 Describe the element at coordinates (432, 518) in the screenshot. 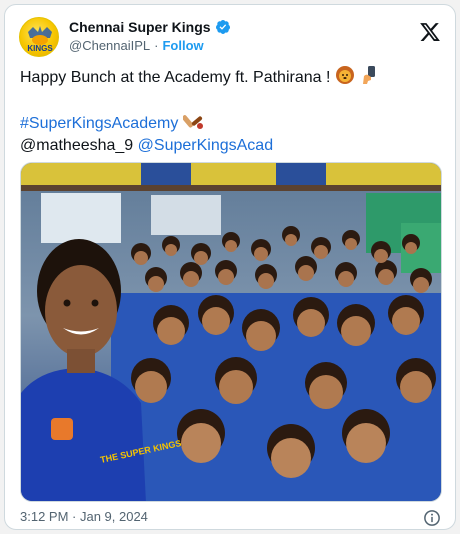

I see `info-icon` at that location.